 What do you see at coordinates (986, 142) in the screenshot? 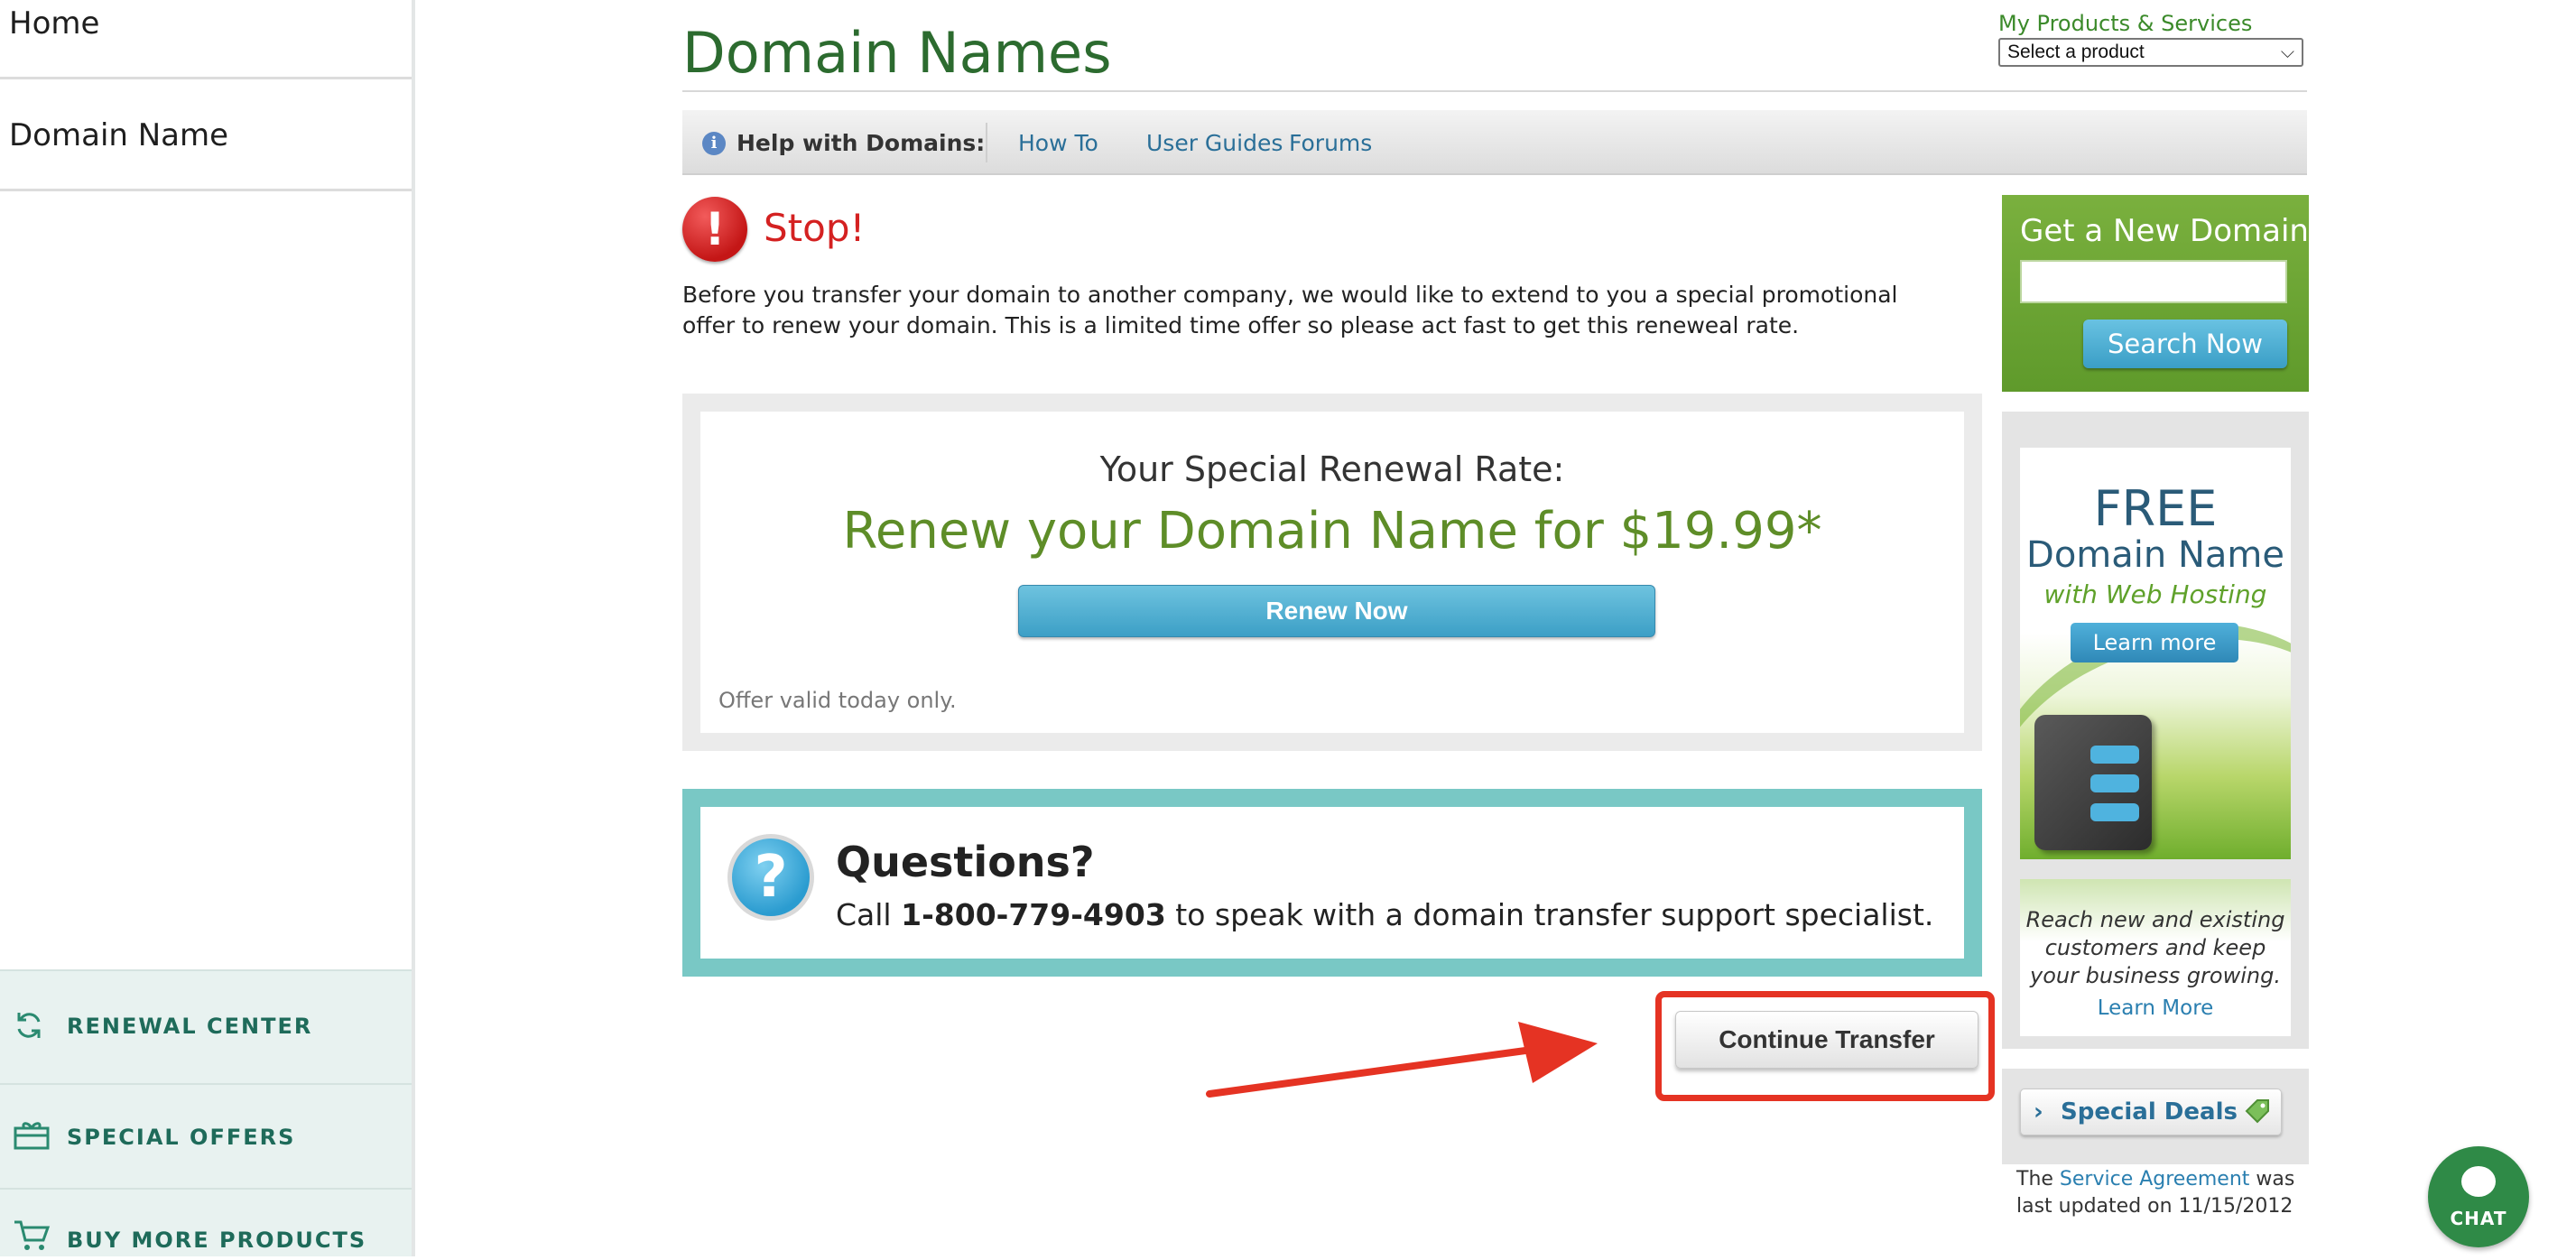
I see `help-bar-divider` at bounding box center [986, 142].